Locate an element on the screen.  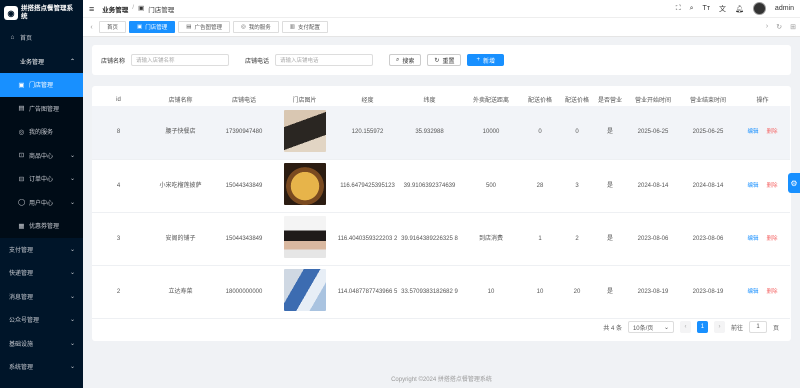
sidebar-group-payment: 支付管理 ⌄ is located at coordinates (41, 250).